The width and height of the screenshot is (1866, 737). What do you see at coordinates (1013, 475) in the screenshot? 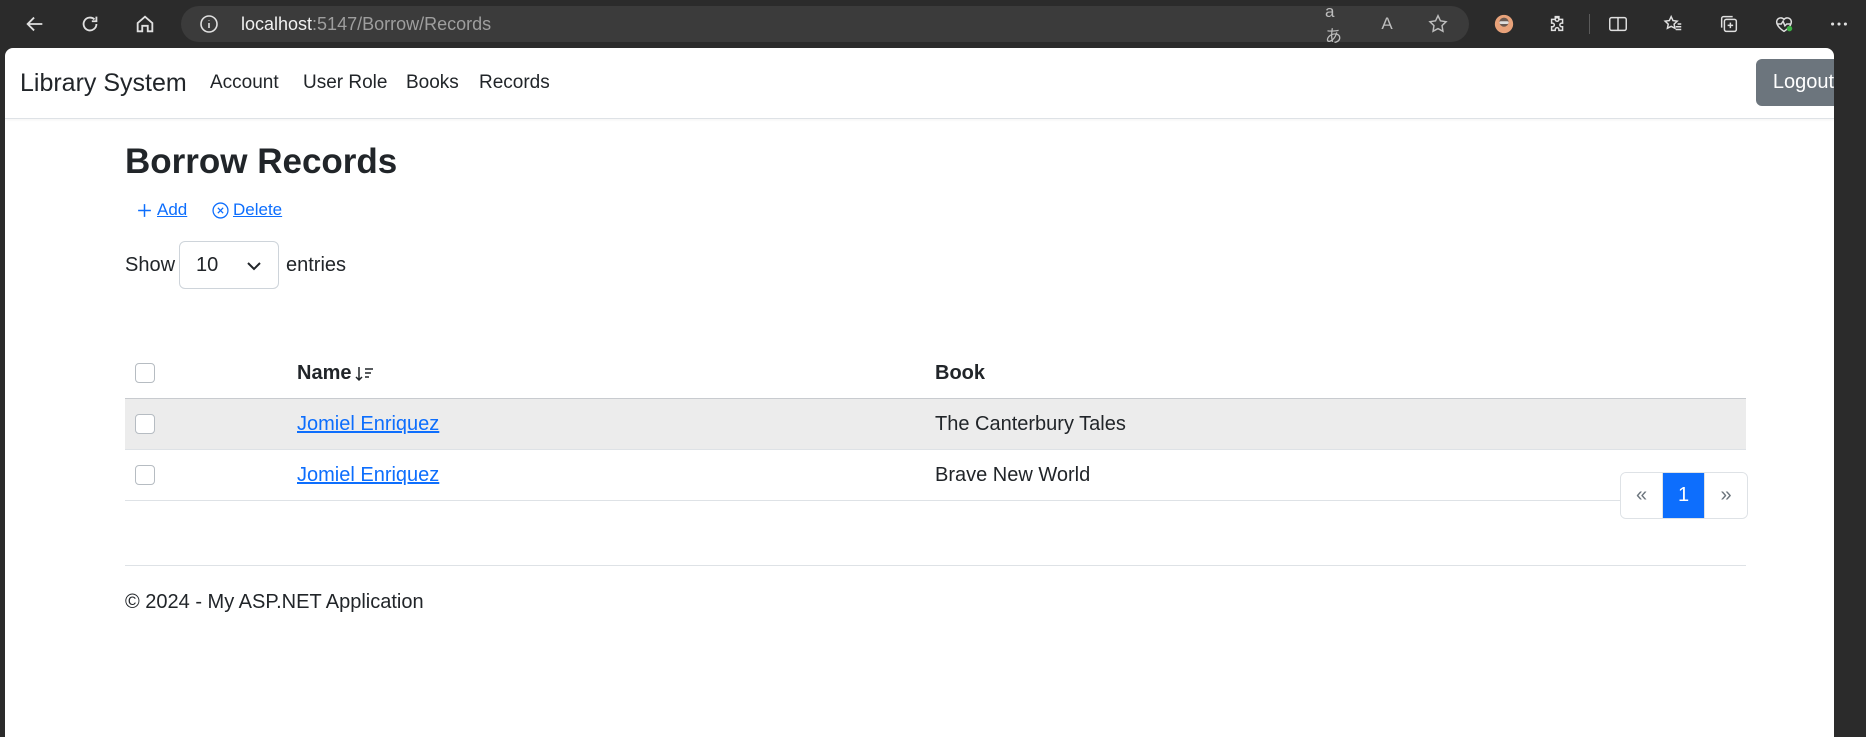
I see `row-book: Brave New World` at bounding box center [1013, 475].